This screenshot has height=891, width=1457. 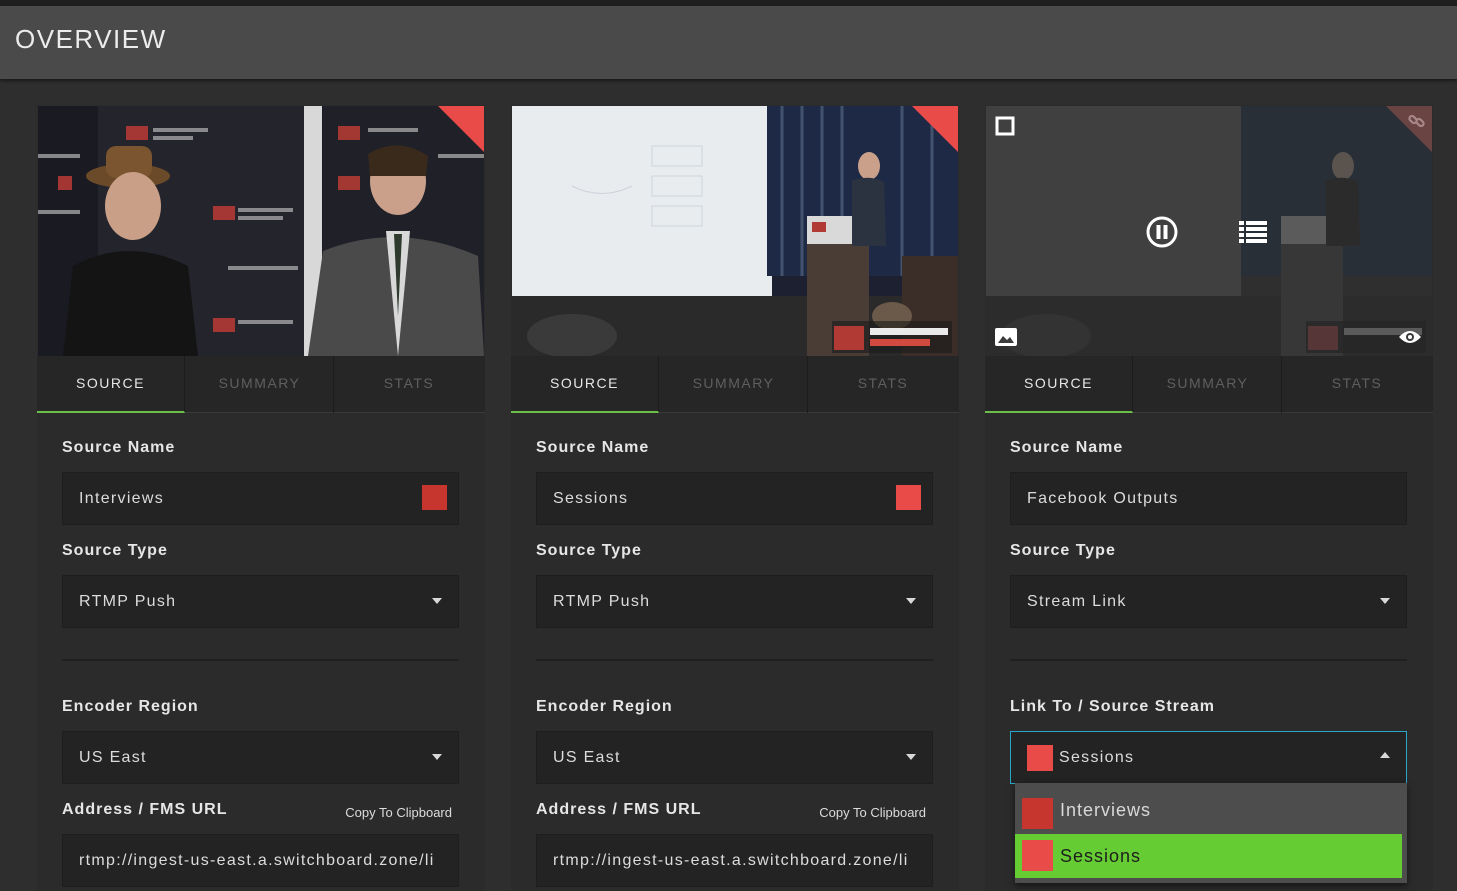 I want to click on source-name-field: Interviews, so click(x=260, y=498).